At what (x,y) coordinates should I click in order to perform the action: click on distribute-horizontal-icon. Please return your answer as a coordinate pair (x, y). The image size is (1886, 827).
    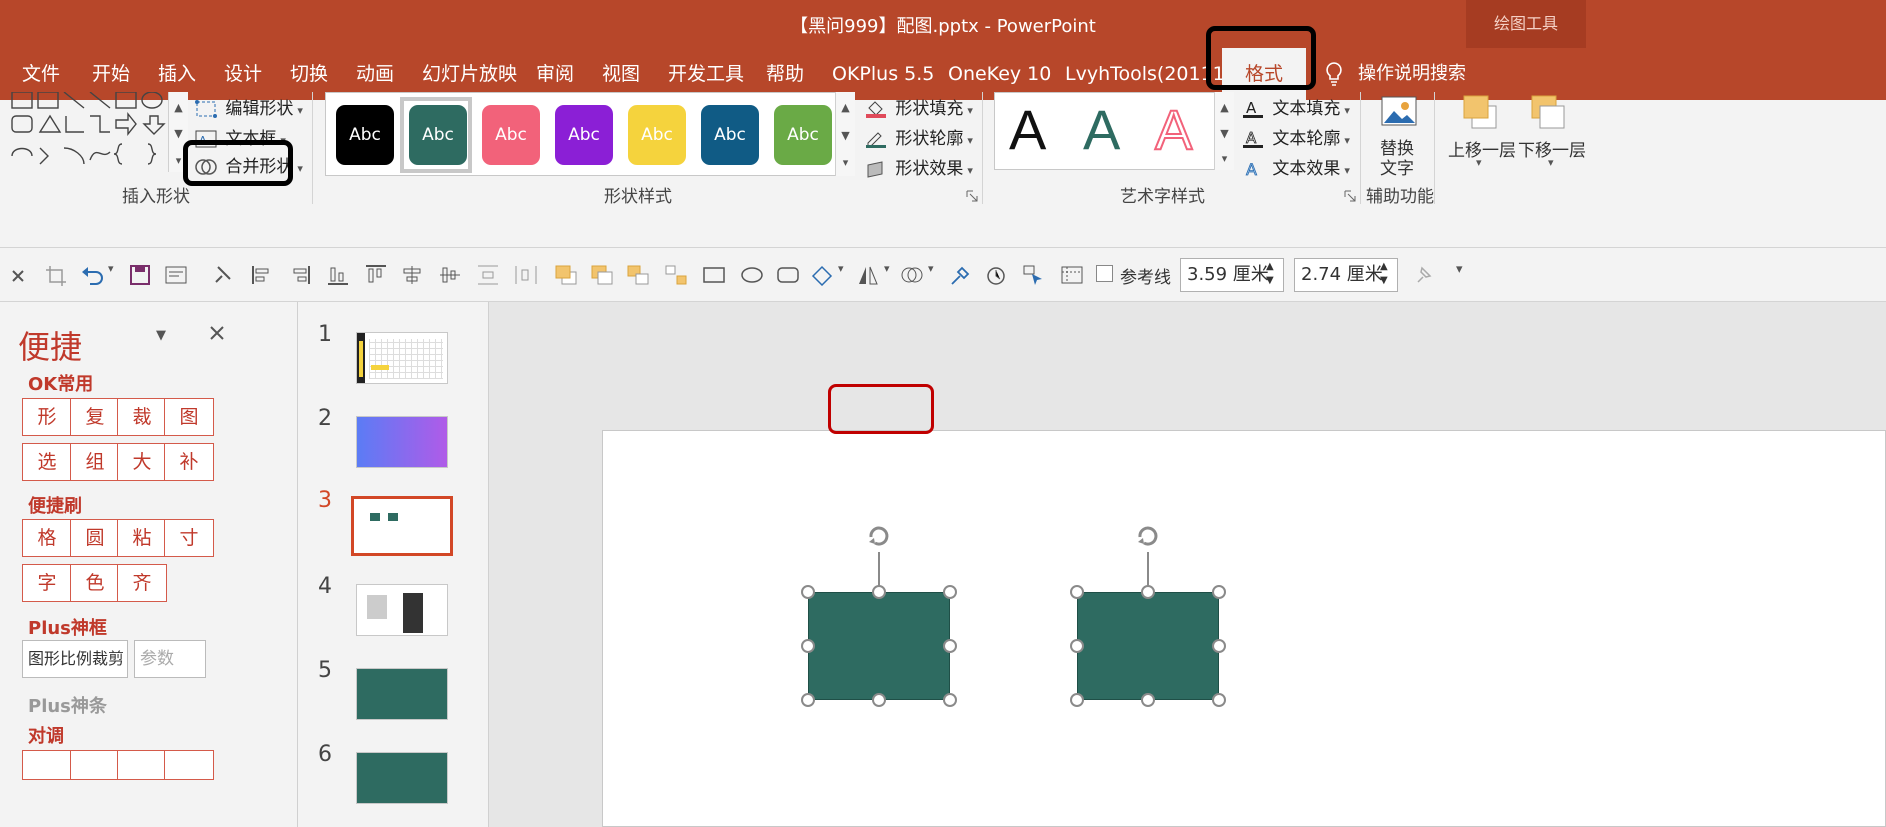
    Looking at the image, I should click on (527, 275).